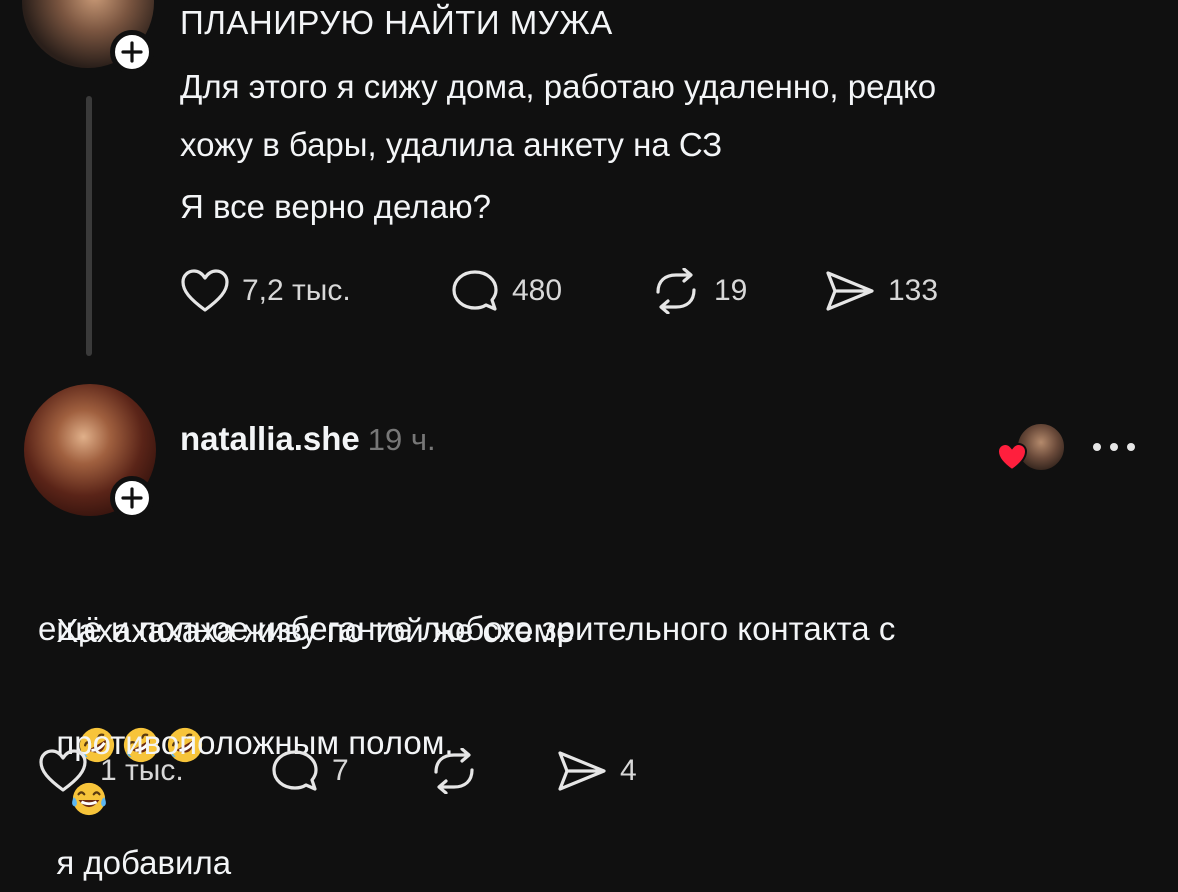 This screenshot has width=1178, height=892. I want to click on author-liked-indicator, so click(1032, 448).